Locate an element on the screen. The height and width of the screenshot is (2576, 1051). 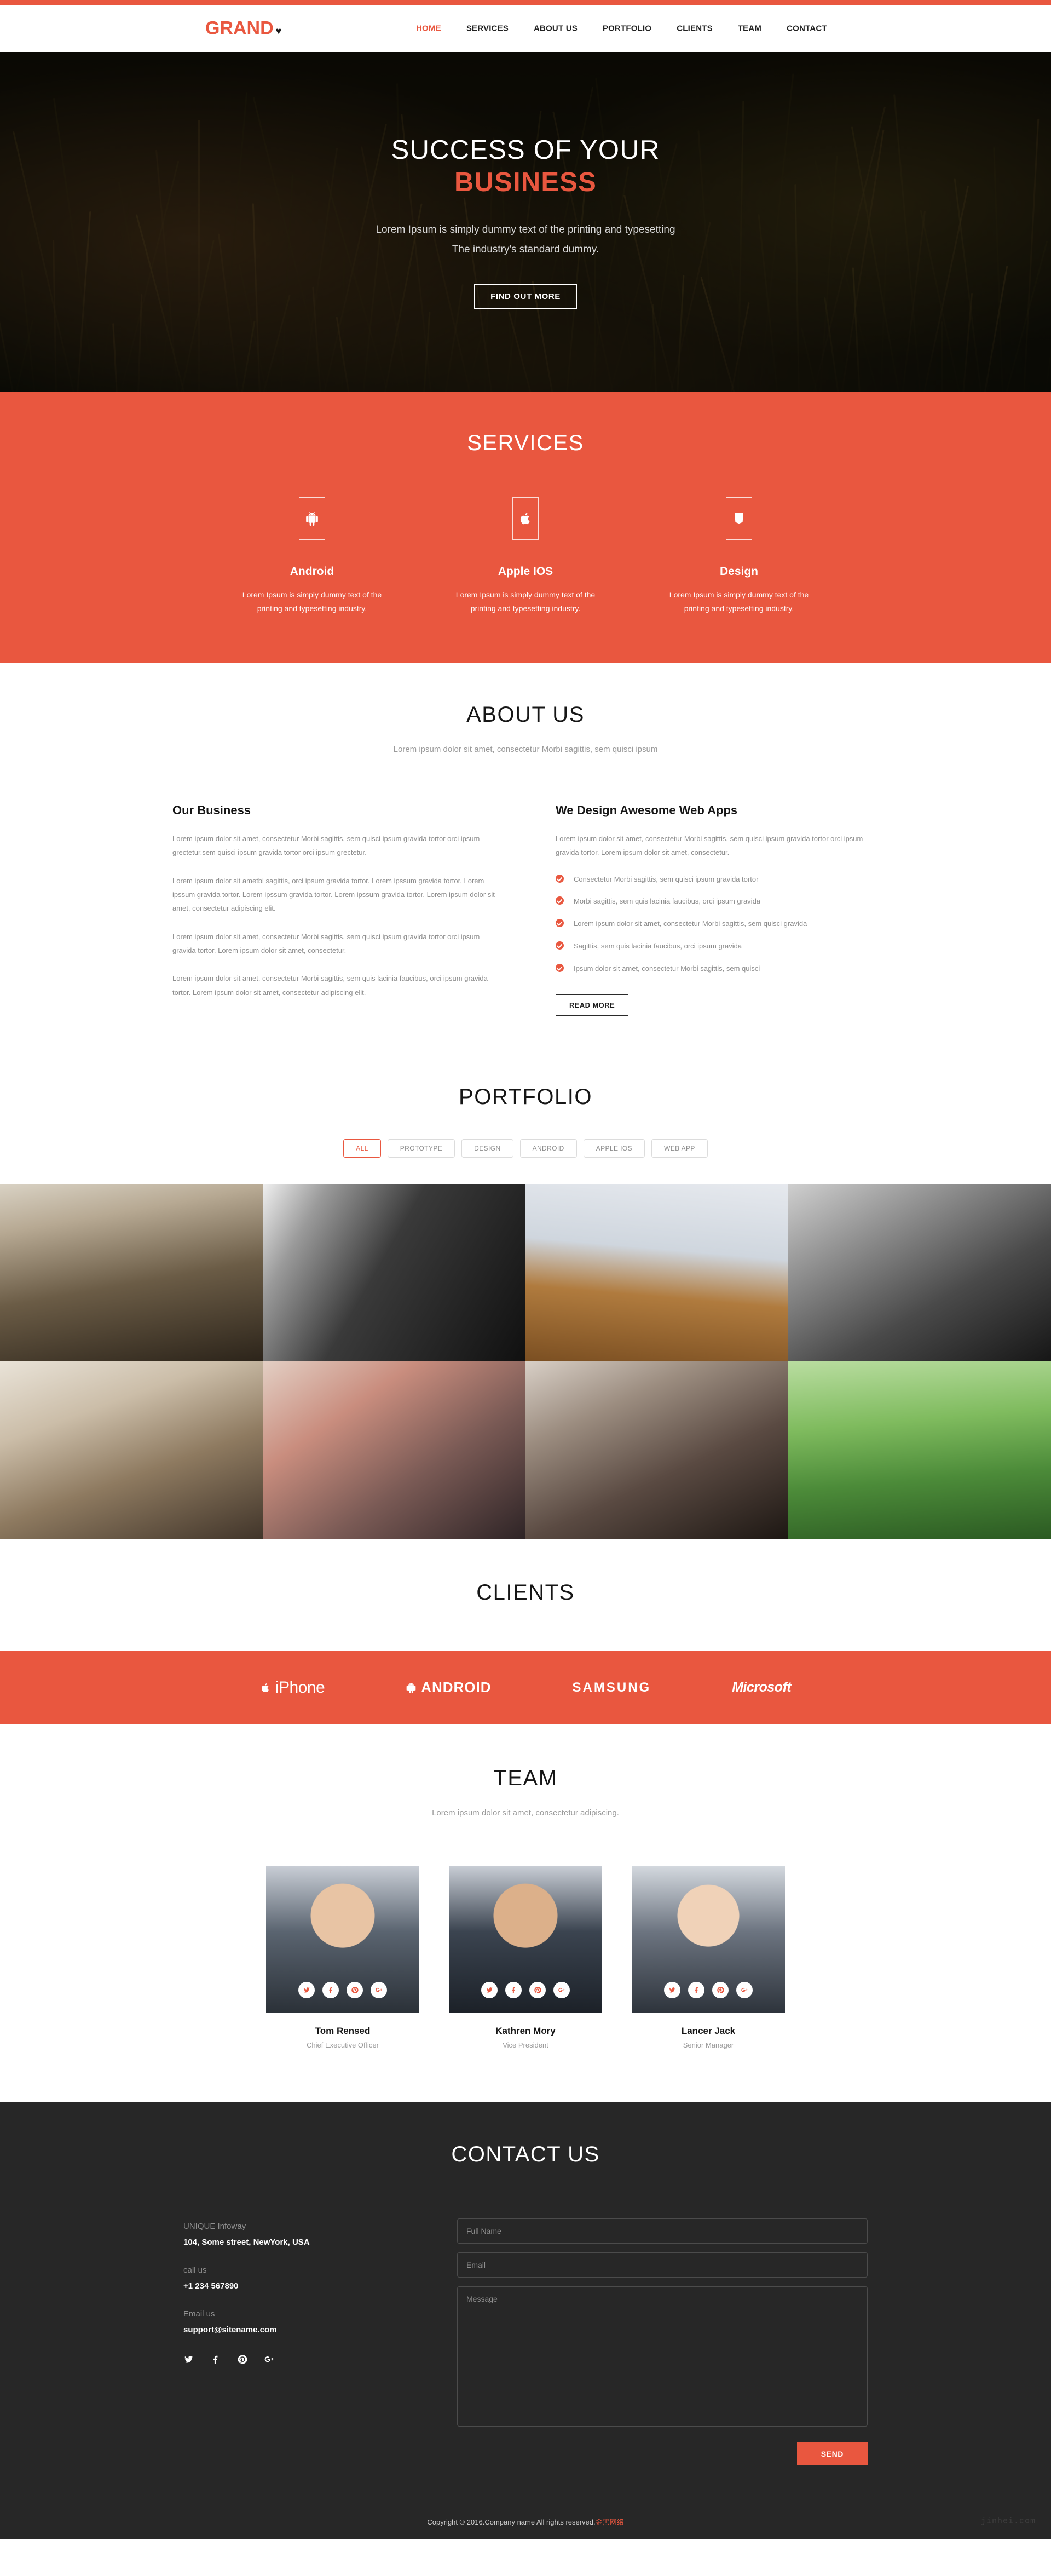
client-logo-android: ANDROID is located at coordinates (448, 1687).